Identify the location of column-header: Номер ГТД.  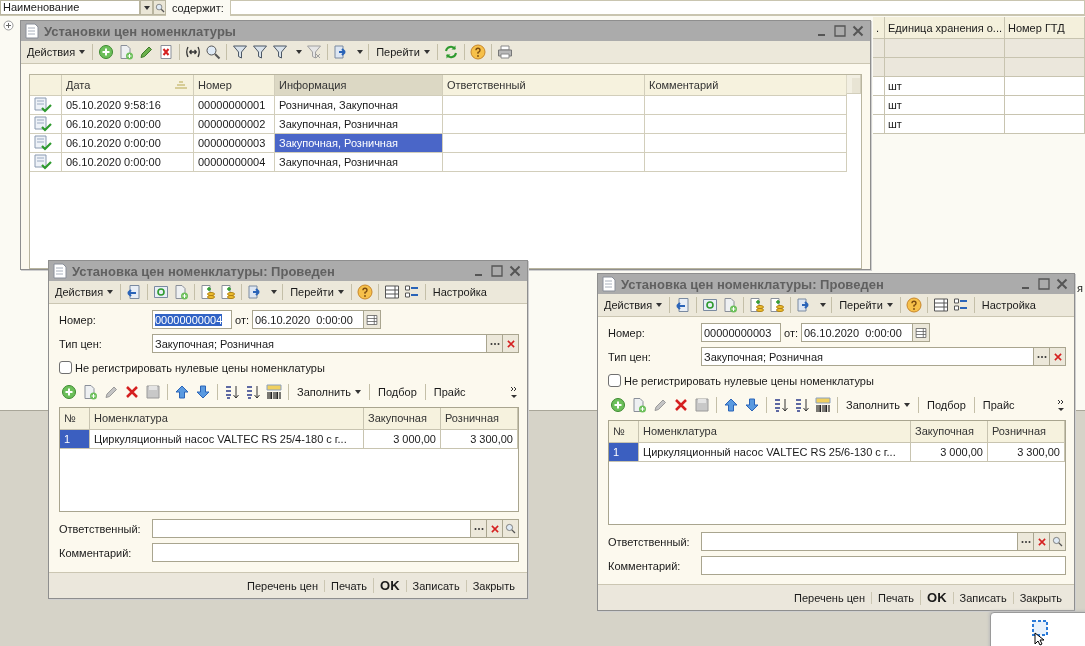
(1045, 28).